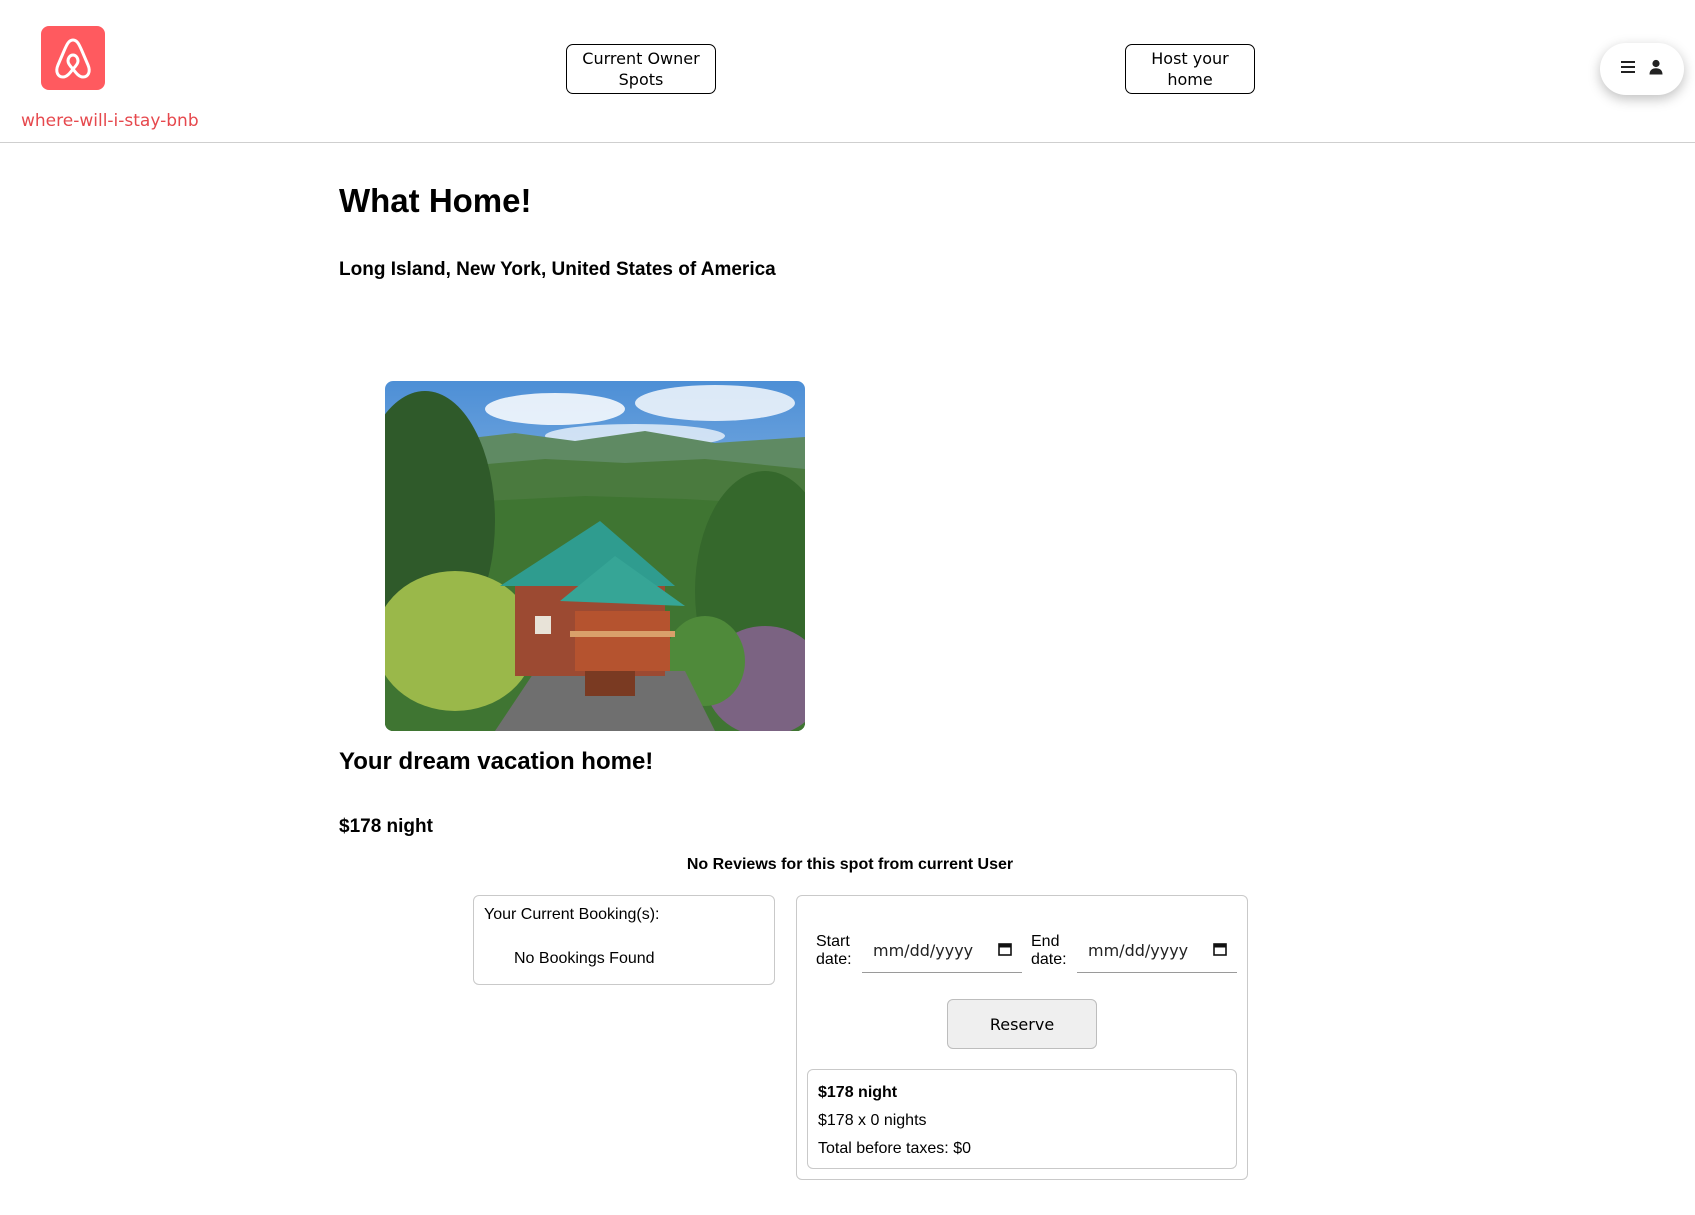 This screenshot has width=1695, height=1215. I want to click on start-date-label: Start date:, so click(834, 950).